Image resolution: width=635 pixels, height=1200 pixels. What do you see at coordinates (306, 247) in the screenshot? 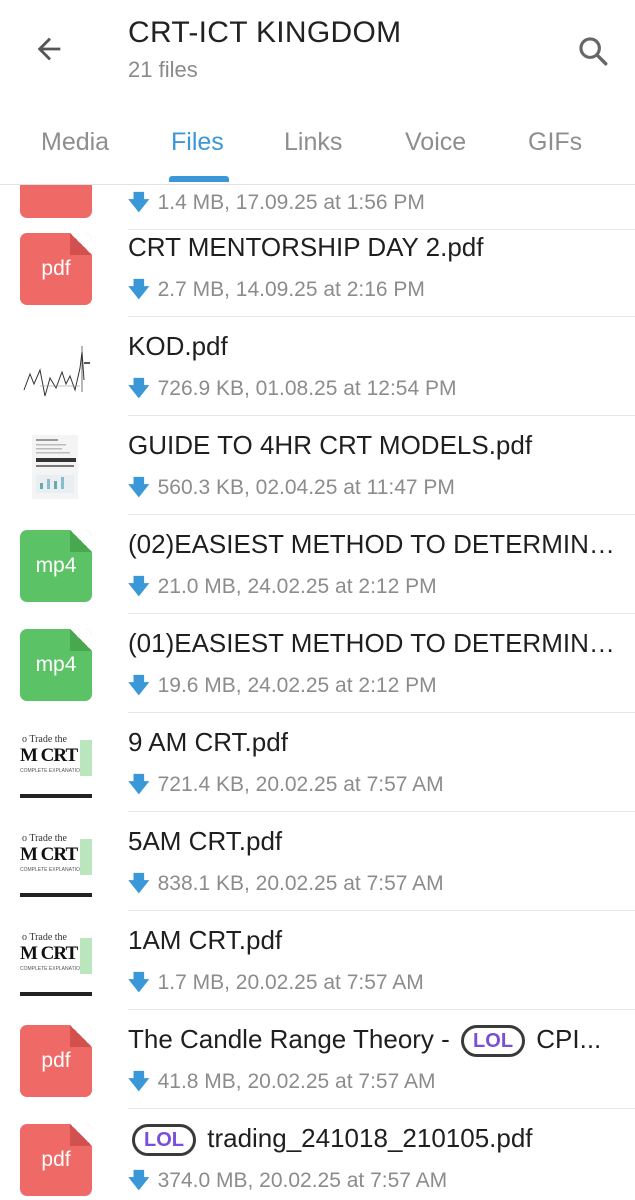
I see `file-name: CRT MENTORSHIP DAY 2.pdf` at bounding box center [306, 247].